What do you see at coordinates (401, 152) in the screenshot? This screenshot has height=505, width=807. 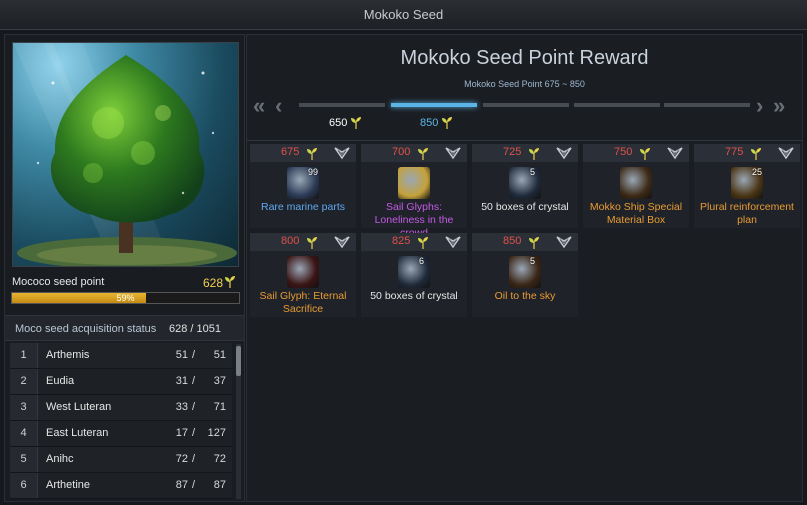 I see `reward-cost: 700` at bounding box center [401, 152].